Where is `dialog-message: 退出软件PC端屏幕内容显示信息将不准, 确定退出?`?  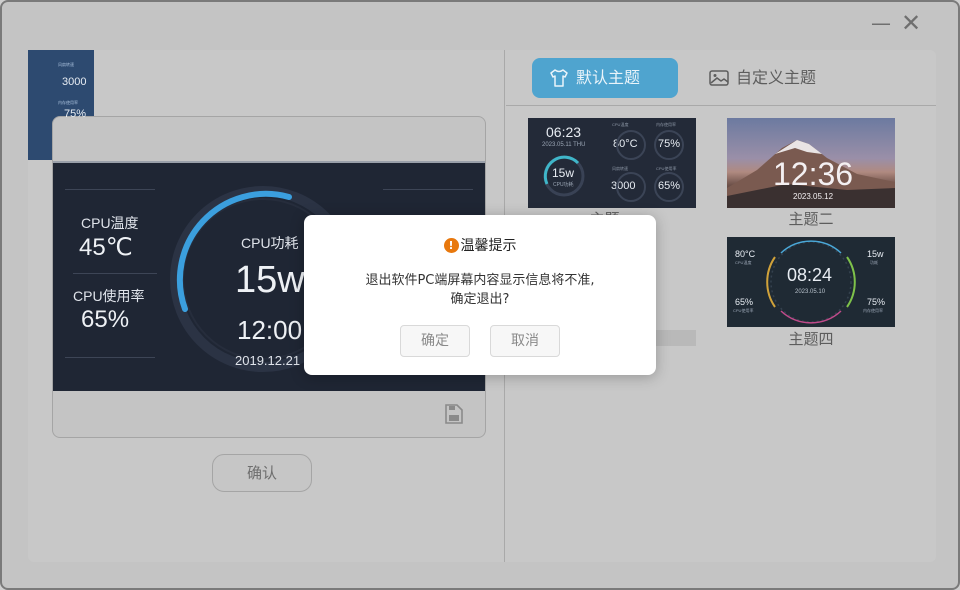
dialog-message: 退出软件PC端屏幕内容显示信息将不准, 确定退出? is located at coordinates (480, 290).